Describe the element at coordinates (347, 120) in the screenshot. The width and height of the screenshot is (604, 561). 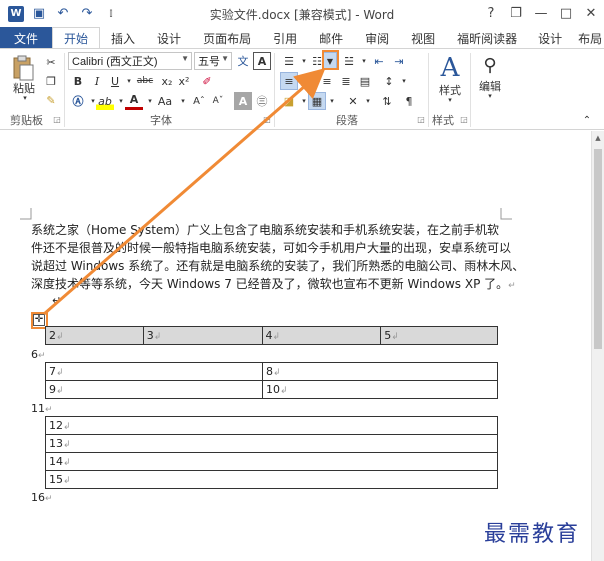
I see `paragraph-group-label: 段落` at that location.